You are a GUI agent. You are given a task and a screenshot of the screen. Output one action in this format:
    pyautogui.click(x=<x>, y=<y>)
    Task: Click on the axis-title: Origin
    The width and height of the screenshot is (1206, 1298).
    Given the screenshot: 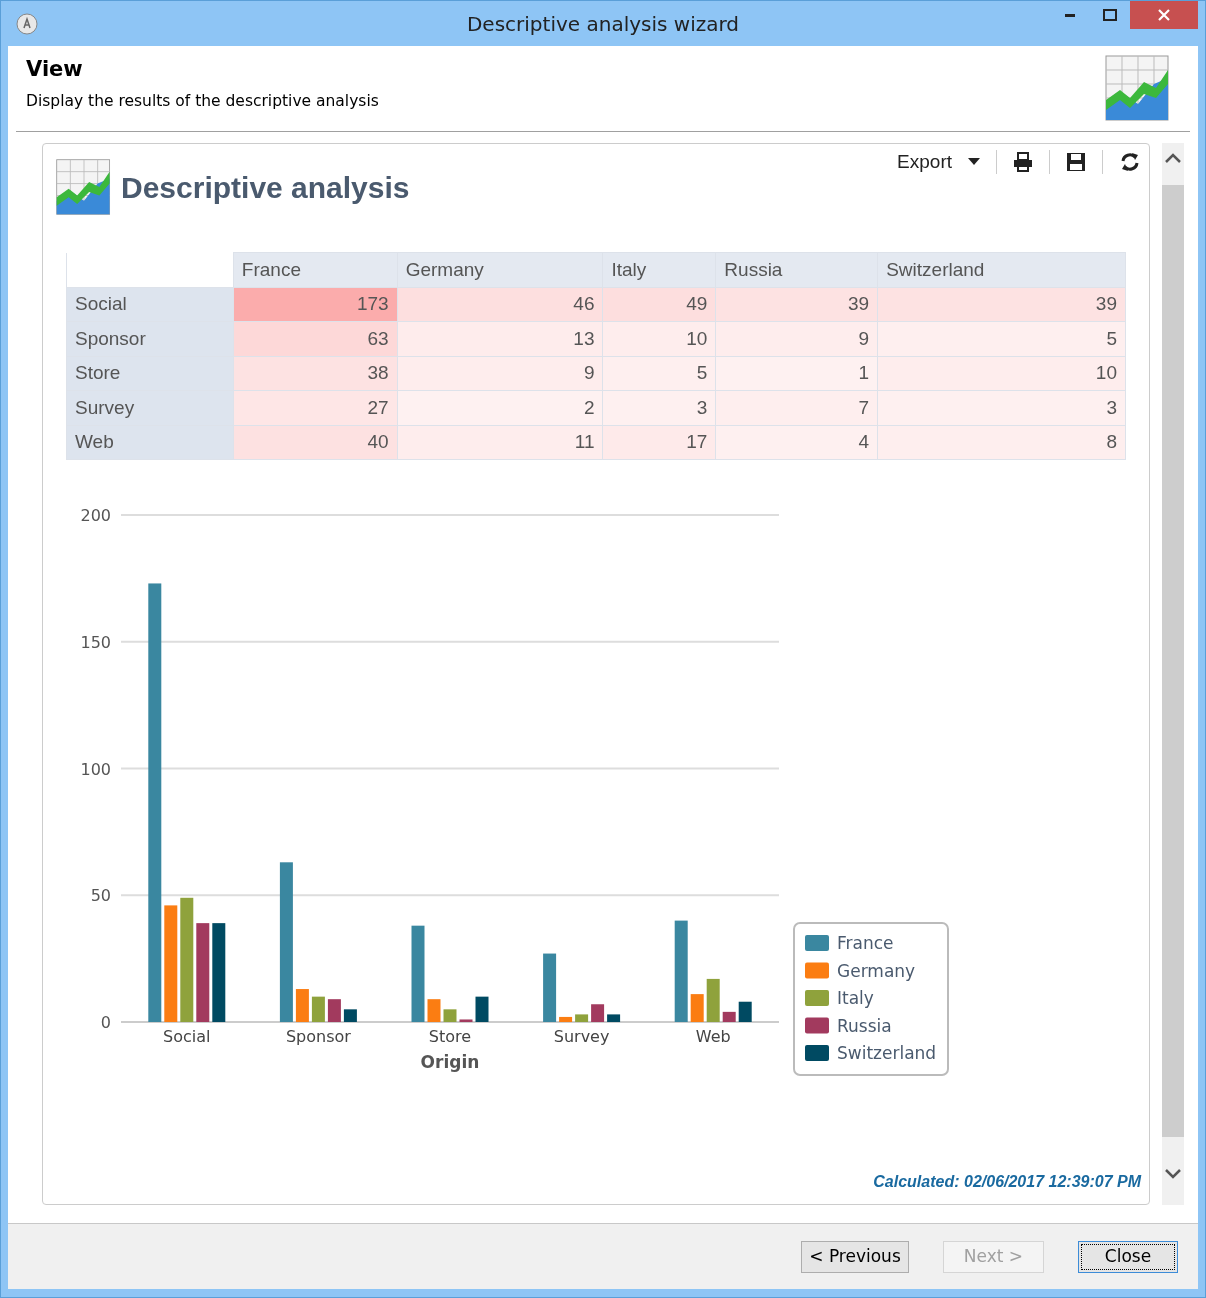 What is the action you would take?
    pyautogui.click(x=450, y=1062)
    